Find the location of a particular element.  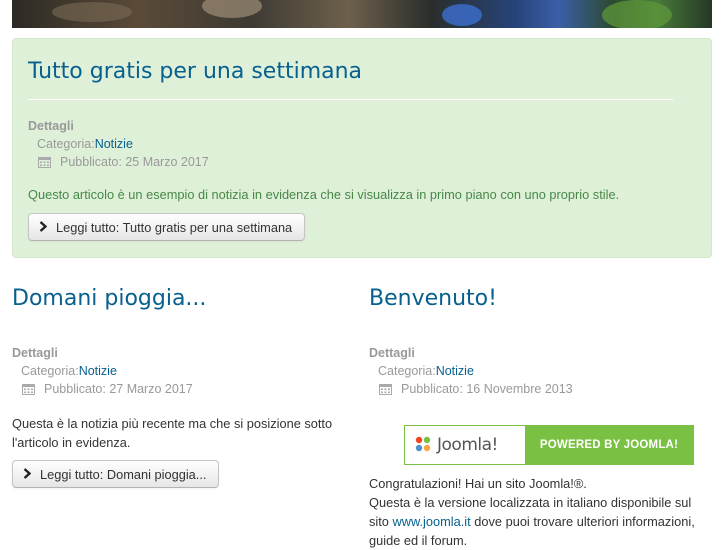

article-title: Benvenuto! is located at coordinates (433, 298).